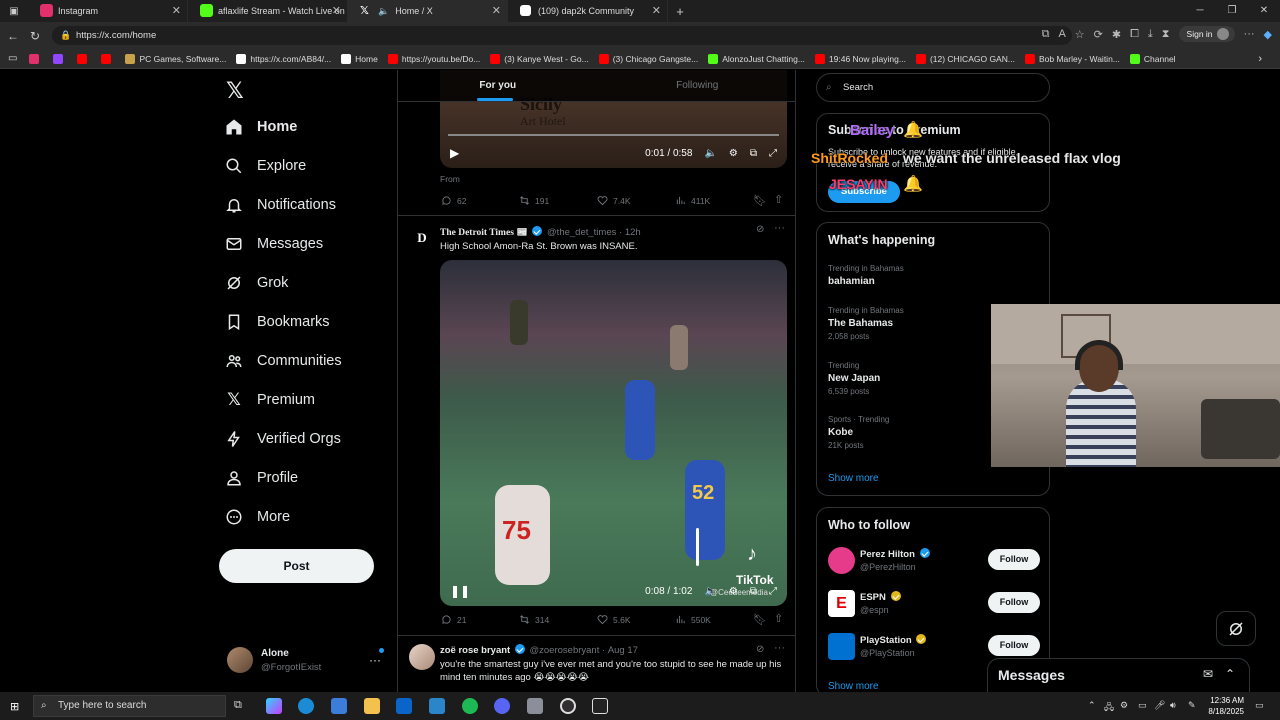 This screenshot has width=1280, height=720. What do you see at coordinates (283, 361) in the screenshot?
I see `nav-communities: Communities` at bounding box center [283, 361].